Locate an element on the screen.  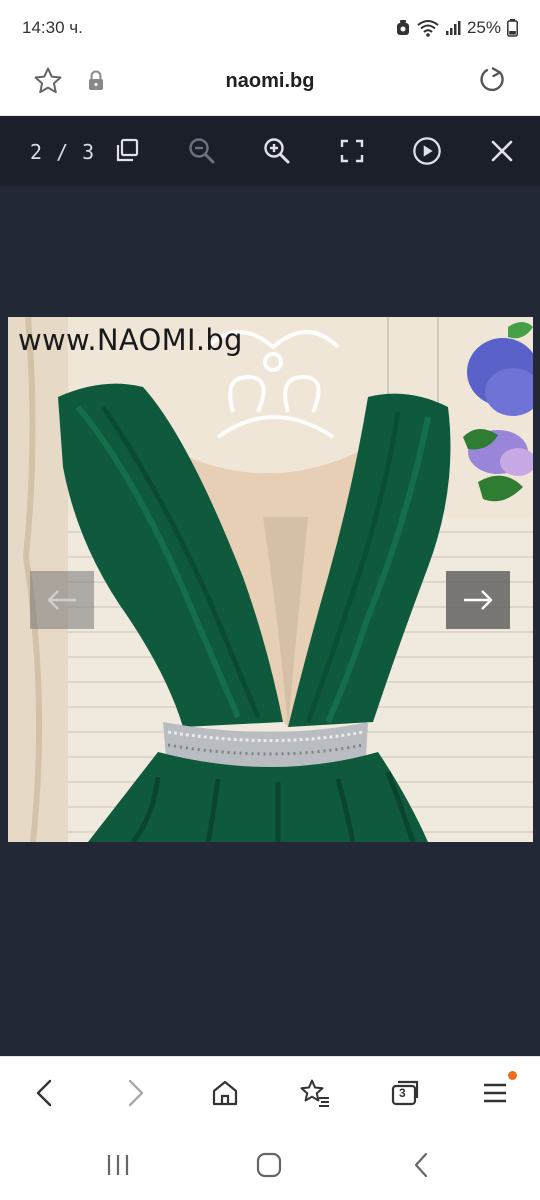
battery-icon is located at coordinates (512, 28).